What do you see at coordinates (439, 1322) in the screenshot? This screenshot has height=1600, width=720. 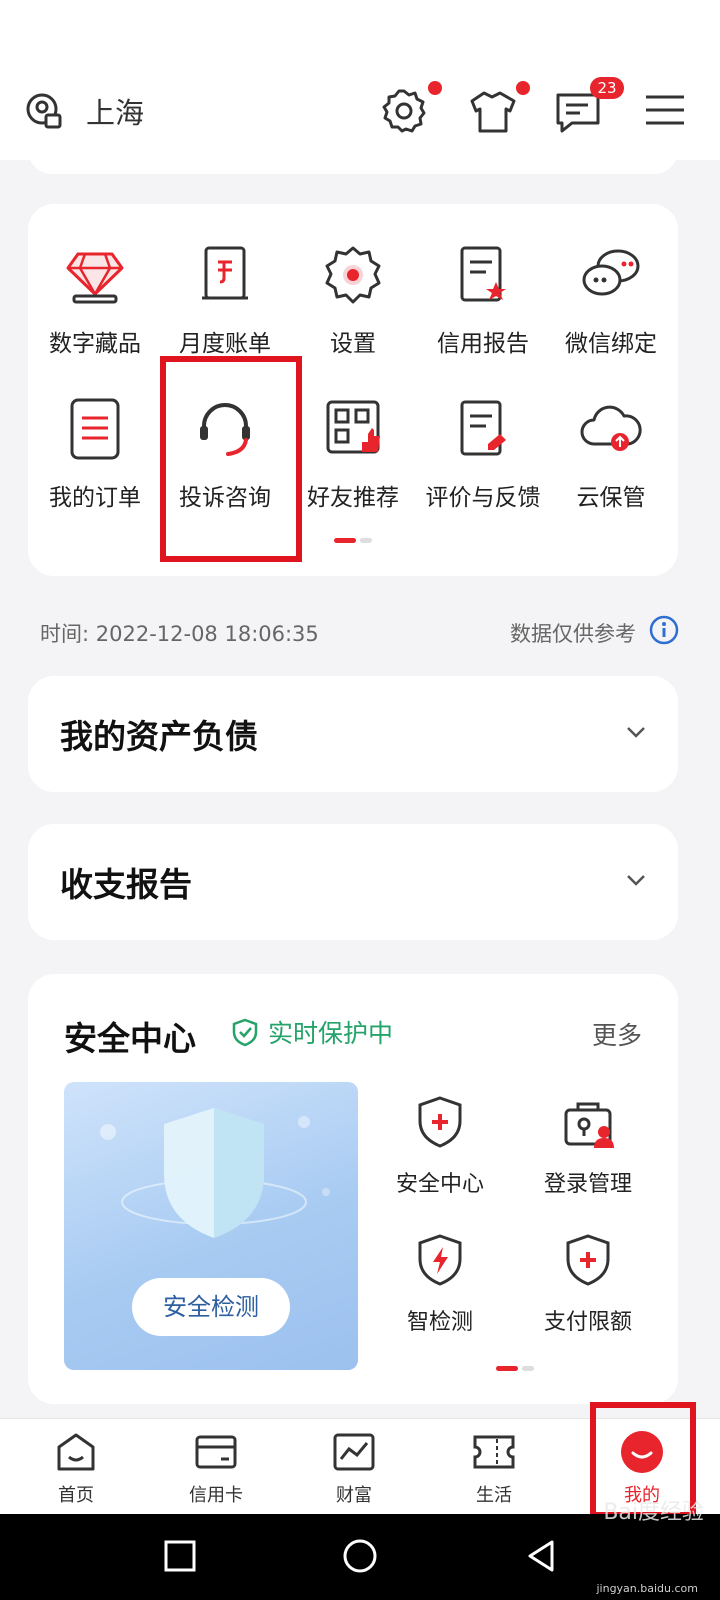 I see `security-item-label: 智检测` at bounding box center [439, 1322].